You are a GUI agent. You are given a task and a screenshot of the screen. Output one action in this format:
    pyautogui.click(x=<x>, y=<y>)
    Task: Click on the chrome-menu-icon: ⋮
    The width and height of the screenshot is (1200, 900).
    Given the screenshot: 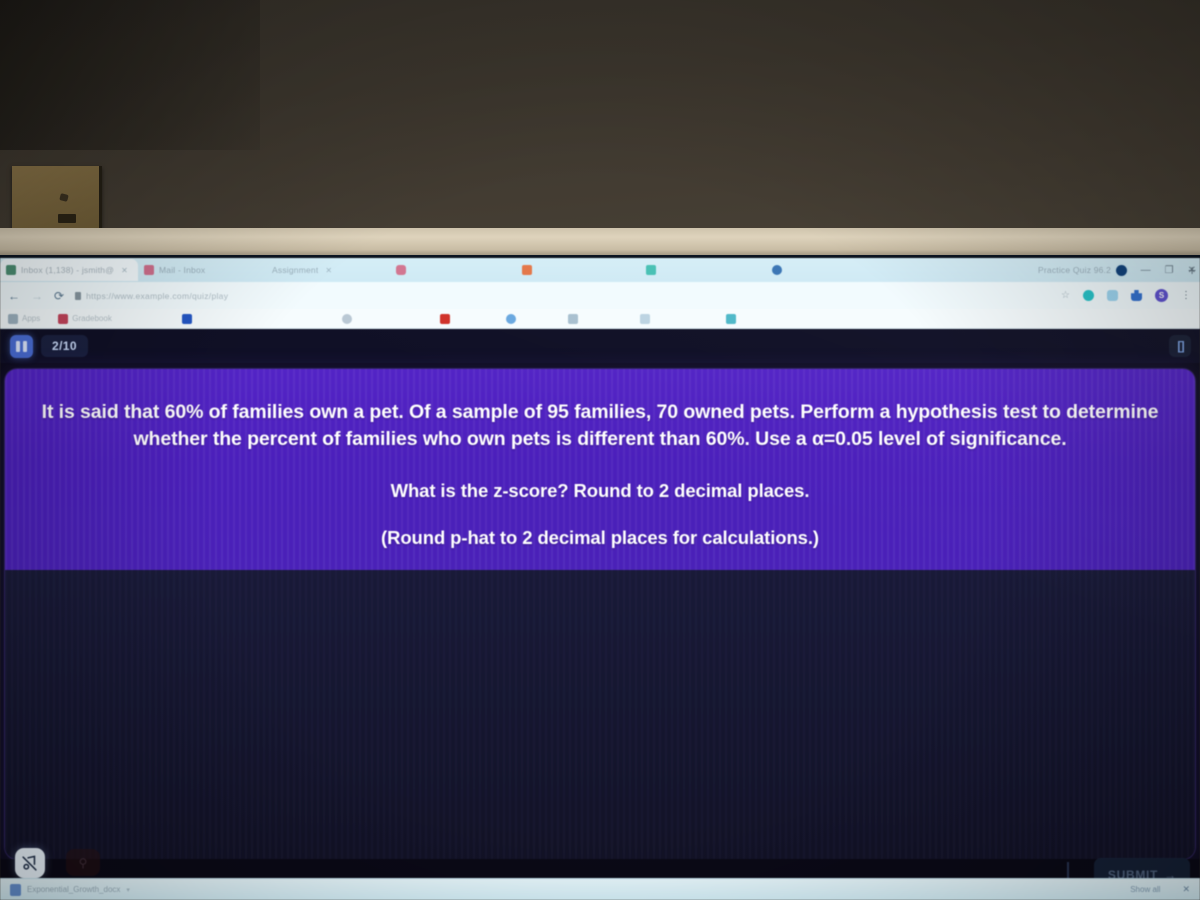 What is the action you would take?
    pyautogui.click(x=1186, y=295)
    